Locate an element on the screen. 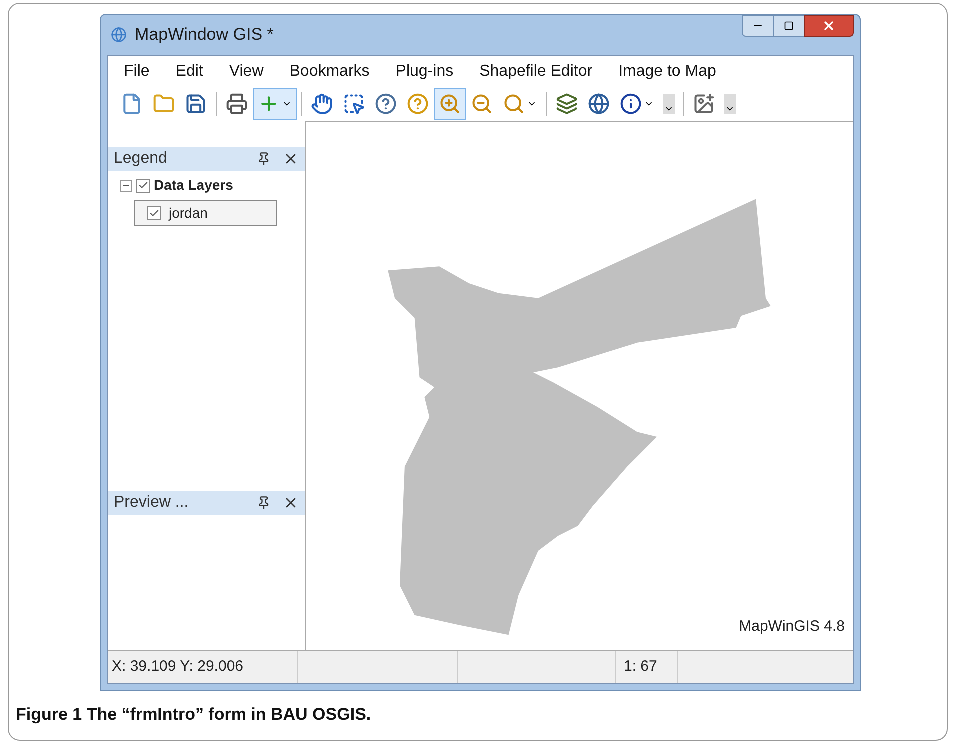 This screenshot has width=956, height=744. hand-icon is located at coordinates (322, 104).